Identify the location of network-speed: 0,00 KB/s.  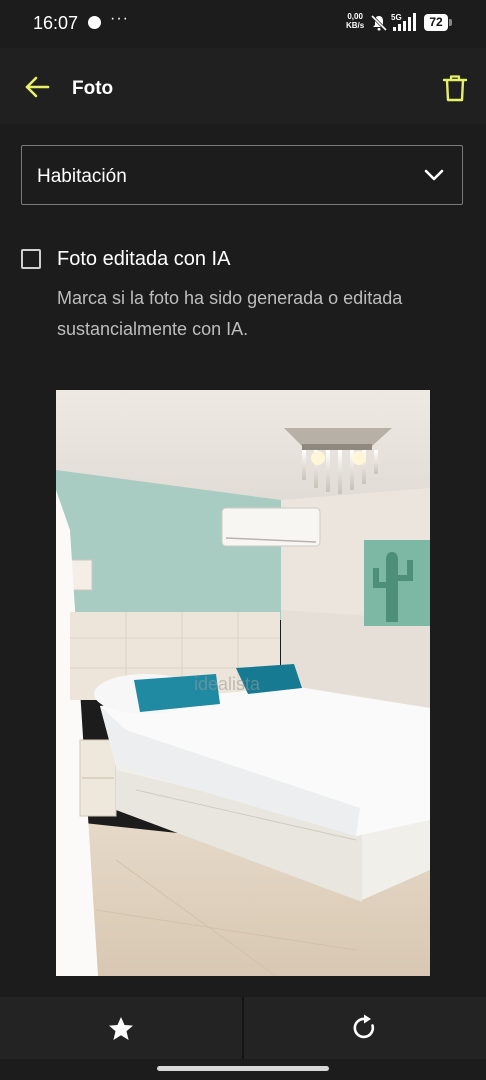
(355, 21).